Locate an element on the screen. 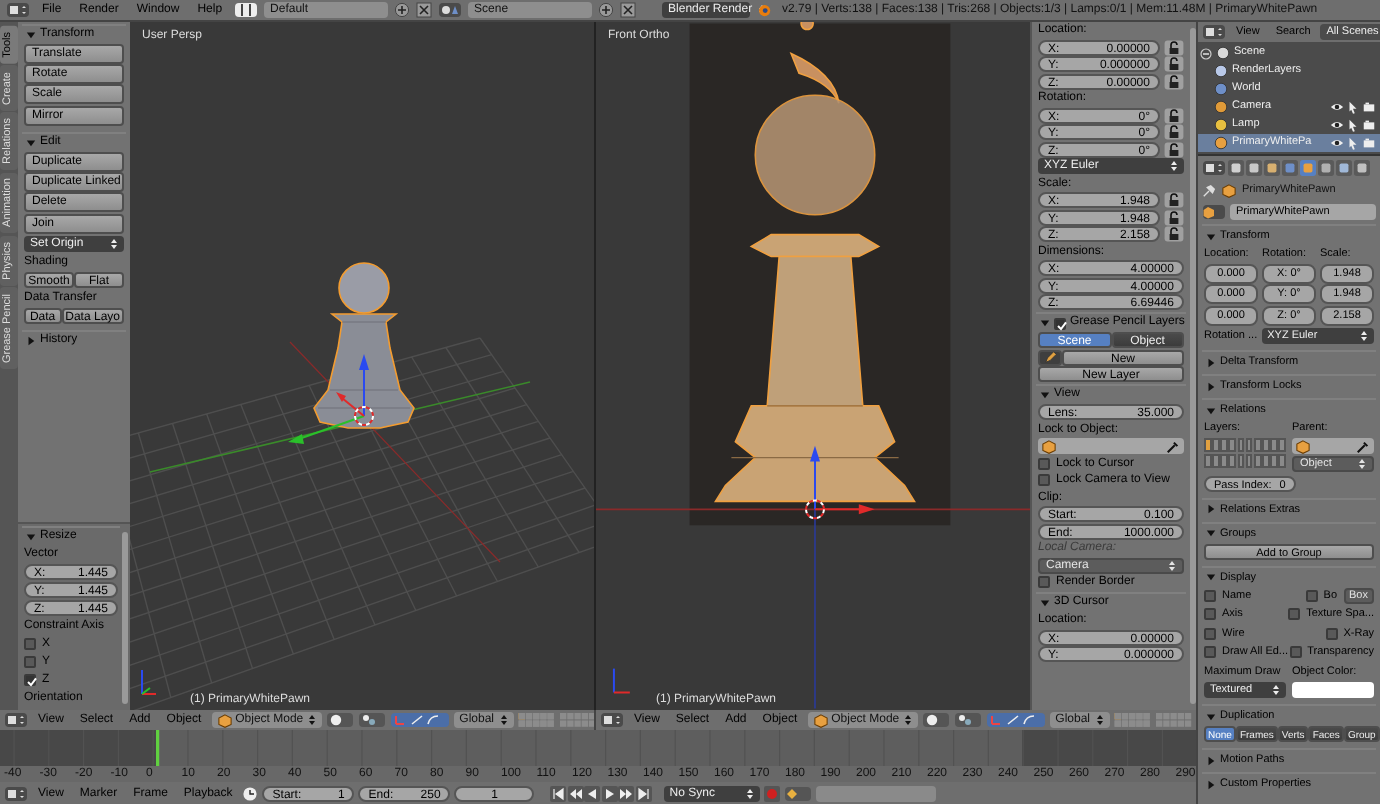 Image resolution: width=1380 pixels, height=804 pixels. clock-icon is located at coordinates (250, 793).